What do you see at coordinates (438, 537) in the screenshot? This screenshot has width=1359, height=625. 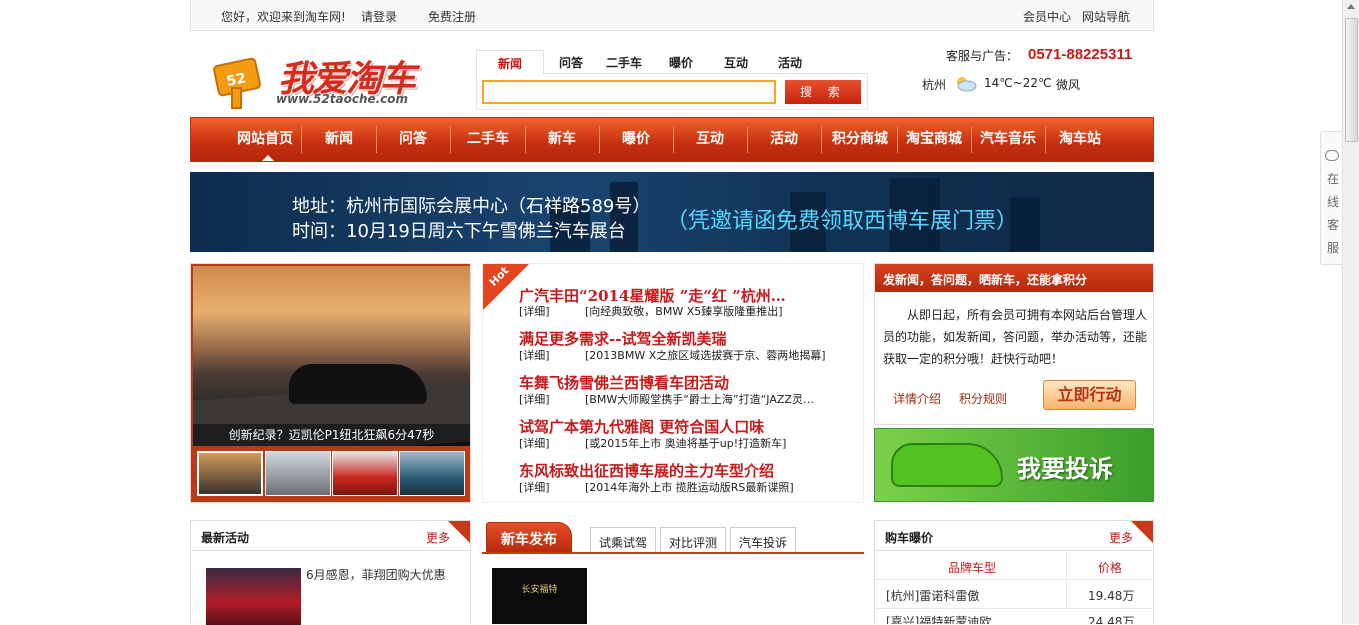 I see `latest-activity-more: 更多` at bounding box center [438, 537].